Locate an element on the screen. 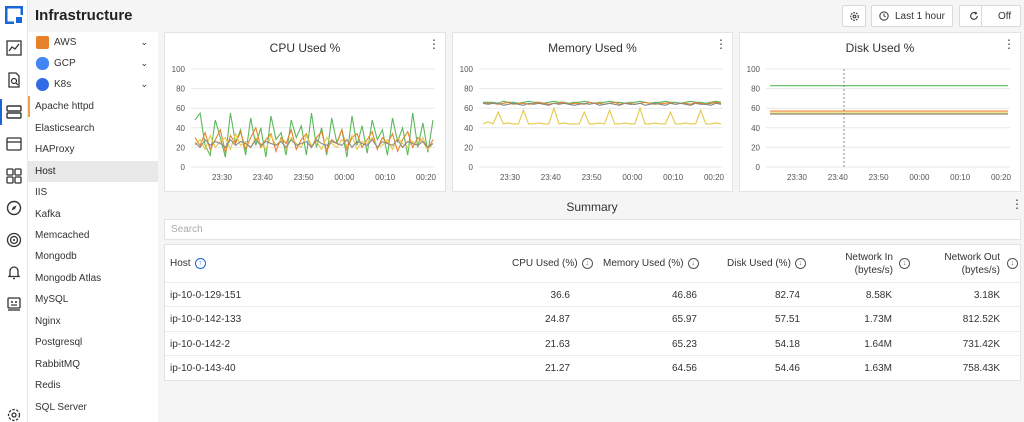 This screenshot has width=1024, height=422. browser-icon is located at coordinates (14, 144).